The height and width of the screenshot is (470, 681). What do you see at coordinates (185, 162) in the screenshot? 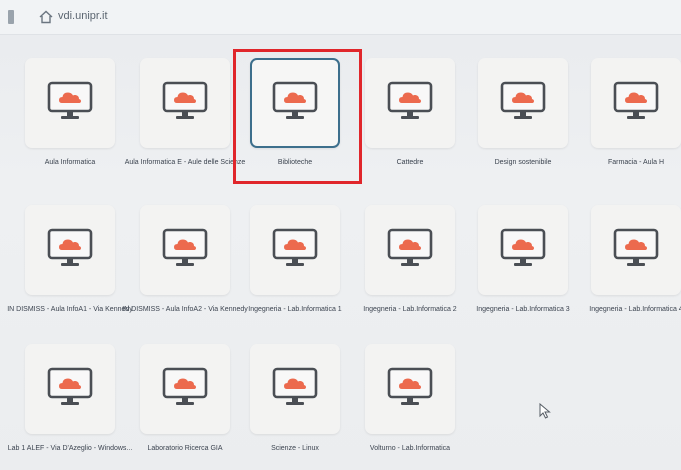
I see `desktop-tile-label: Aula Informatica E - Aule delle Scienze` at bounding box center [185, 162].